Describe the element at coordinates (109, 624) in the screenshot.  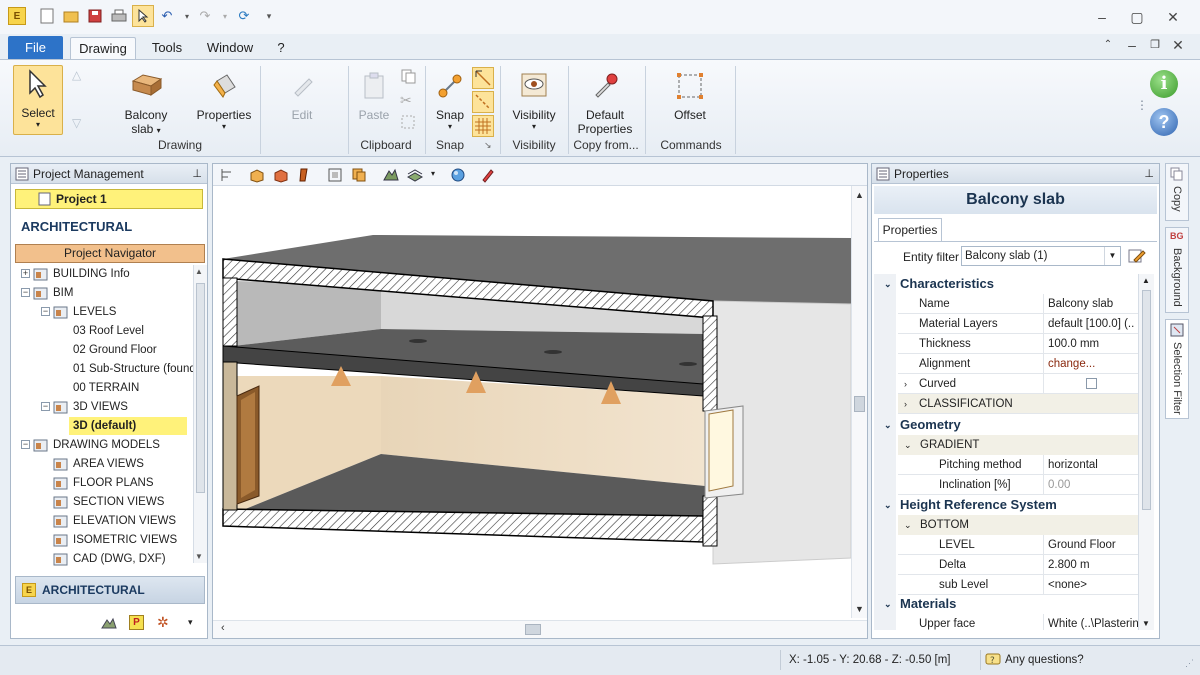
I see `terrain-tool-icon` at that location.